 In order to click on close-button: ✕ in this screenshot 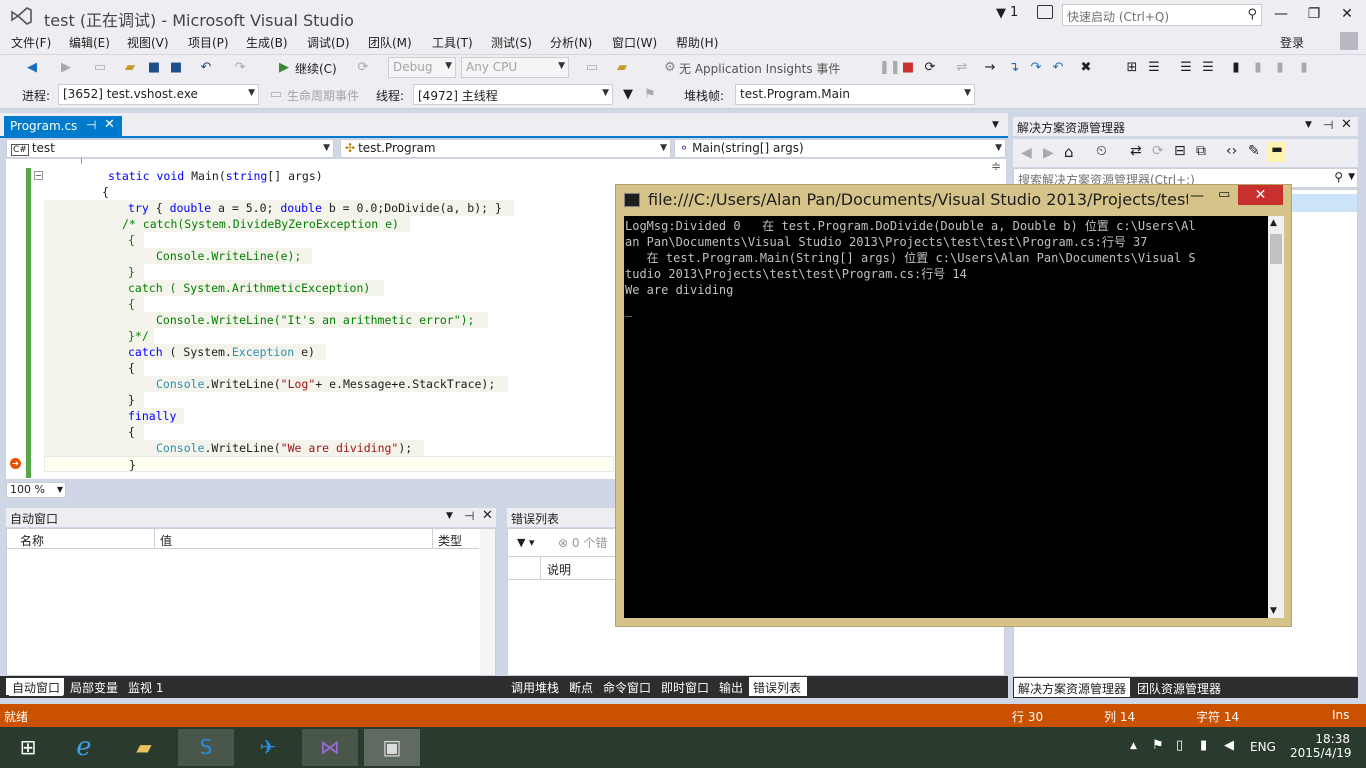, I will do `click(1347, 15)`.